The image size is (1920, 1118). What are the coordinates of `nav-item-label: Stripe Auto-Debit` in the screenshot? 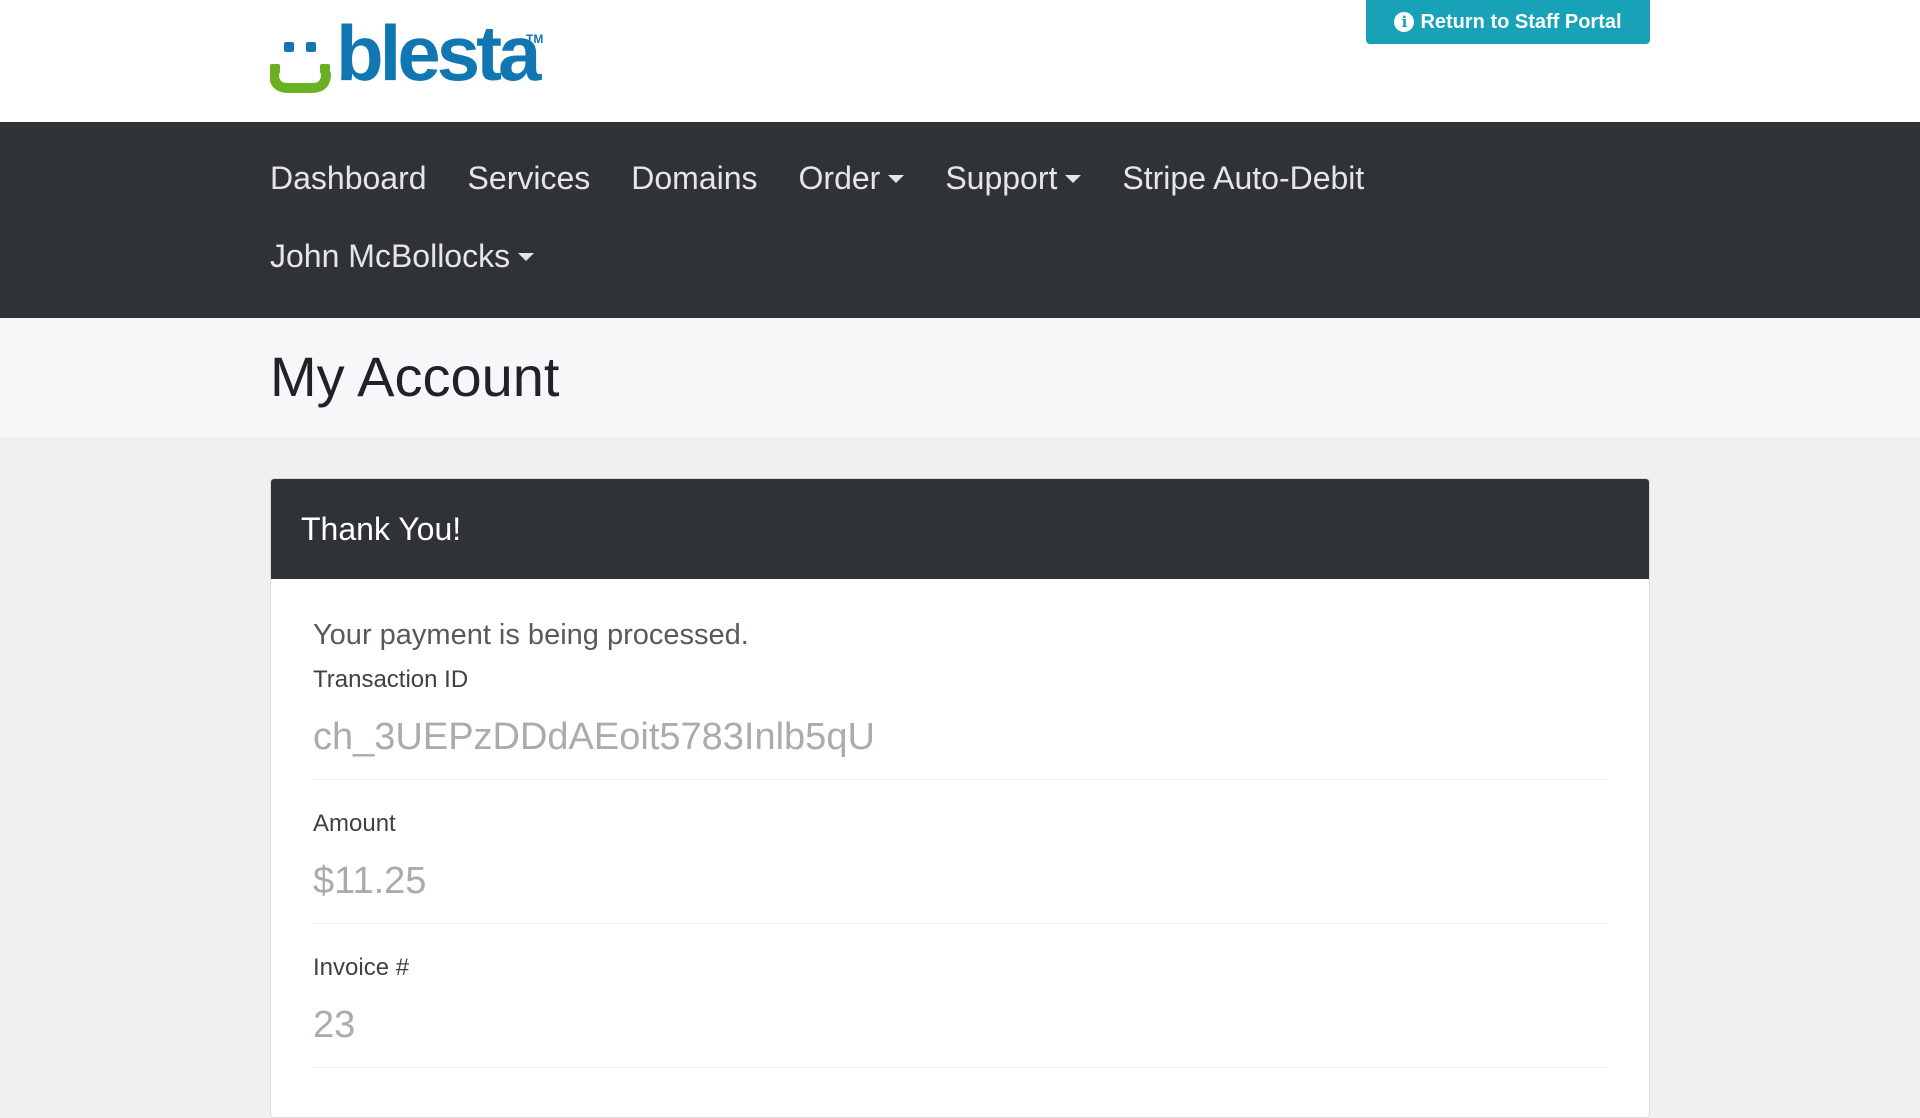 It's located at (1243, 177).